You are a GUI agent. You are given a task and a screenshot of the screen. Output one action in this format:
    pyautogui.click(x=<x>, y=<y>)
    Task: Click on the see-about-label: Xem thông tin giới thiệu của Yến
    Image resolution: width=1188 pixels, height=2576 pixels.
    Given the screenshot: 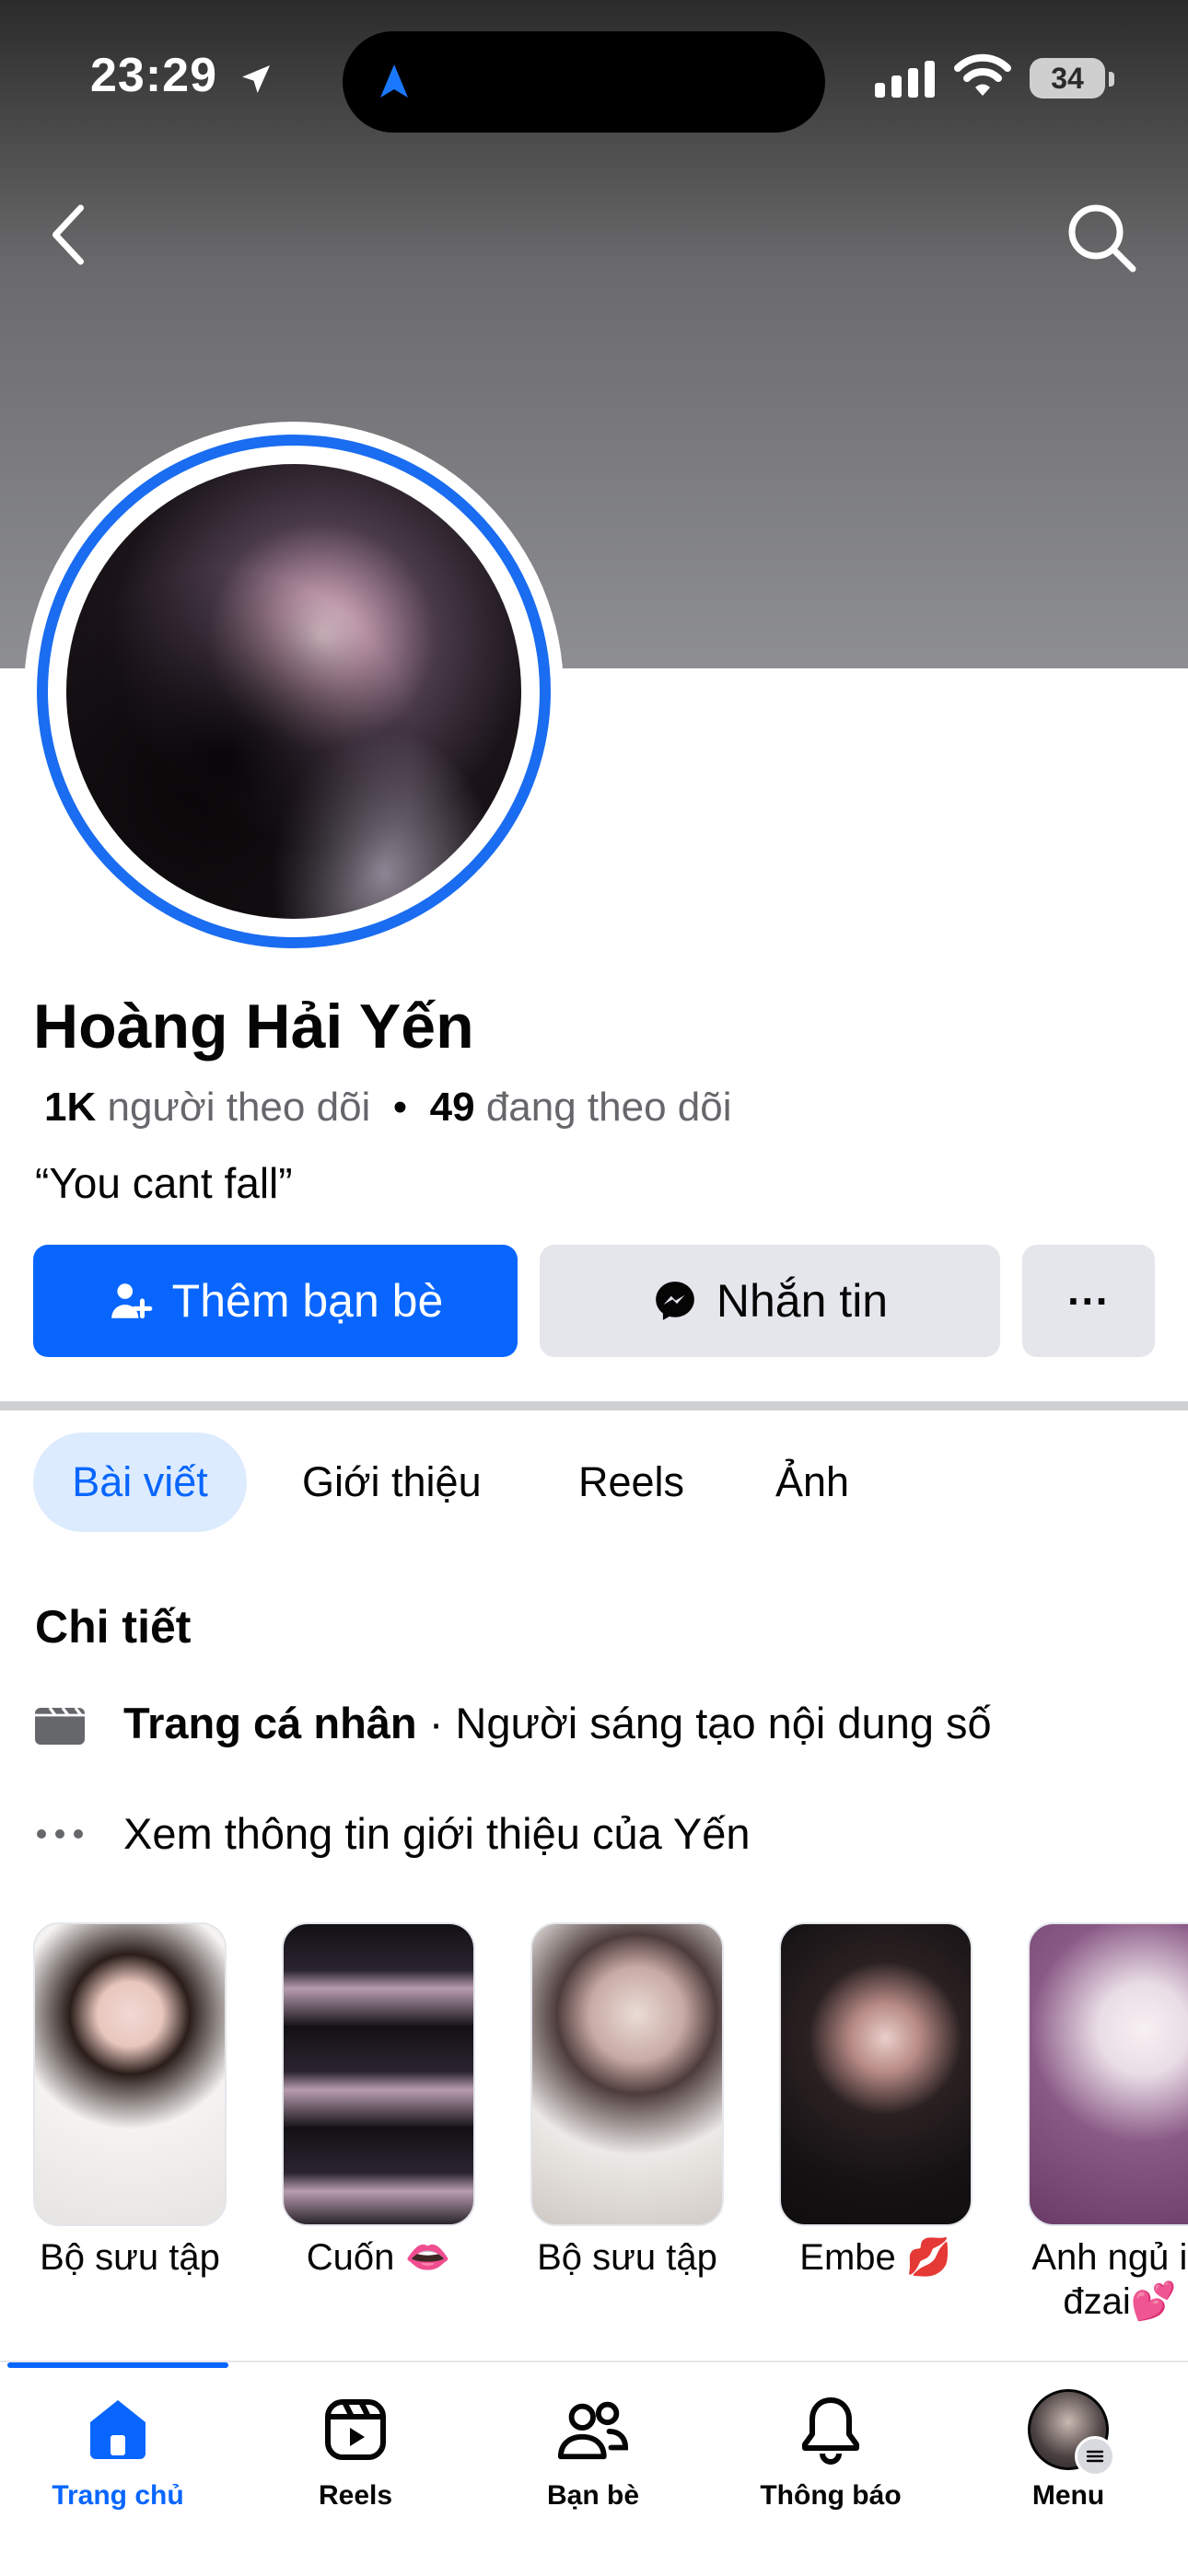 What is the action you would take?
    pyautogui.click(x=437, y=1833)
    